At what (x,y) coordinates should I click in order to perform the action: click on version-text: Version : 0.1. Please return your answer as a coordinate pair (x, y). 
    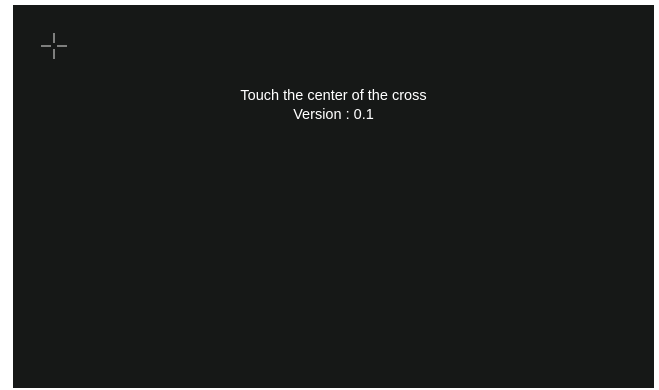
    Looking at the image, I should click on (333, 115).